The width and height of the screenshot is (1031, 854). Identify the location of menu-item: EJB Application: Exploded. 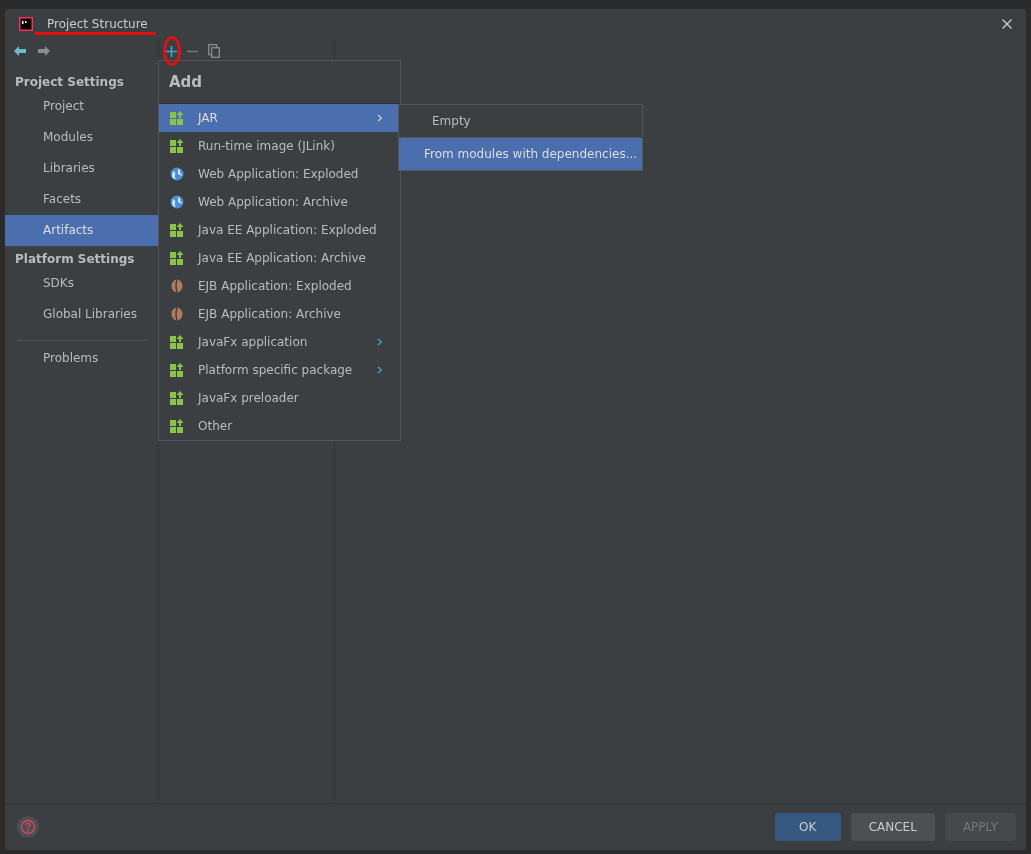
(279, 286).